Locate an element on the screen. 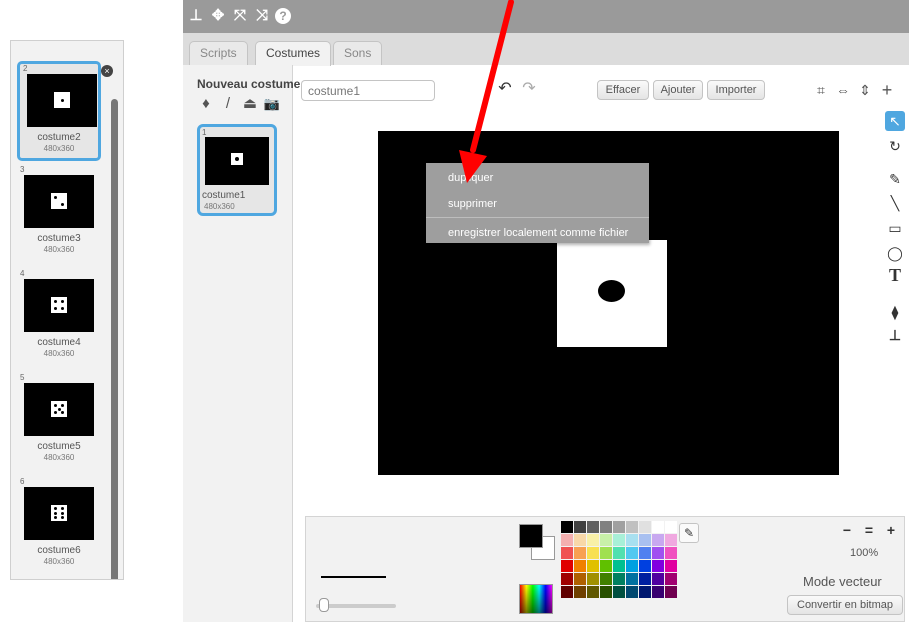  grow-icon: ⤧ is located at coordinates (240, 16).